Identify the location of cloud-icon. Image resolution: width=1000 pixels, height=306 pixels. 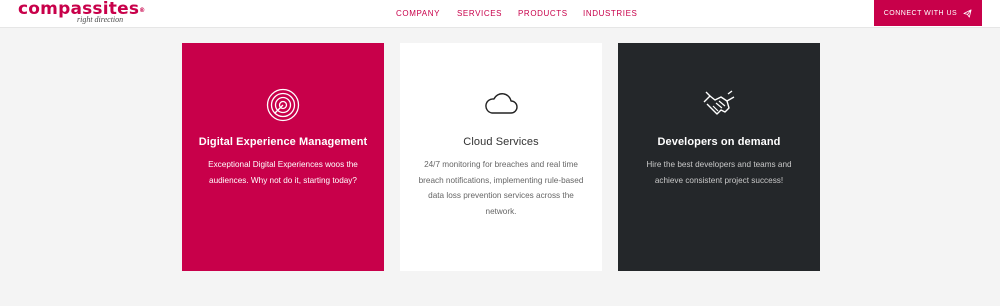
(501, 105).